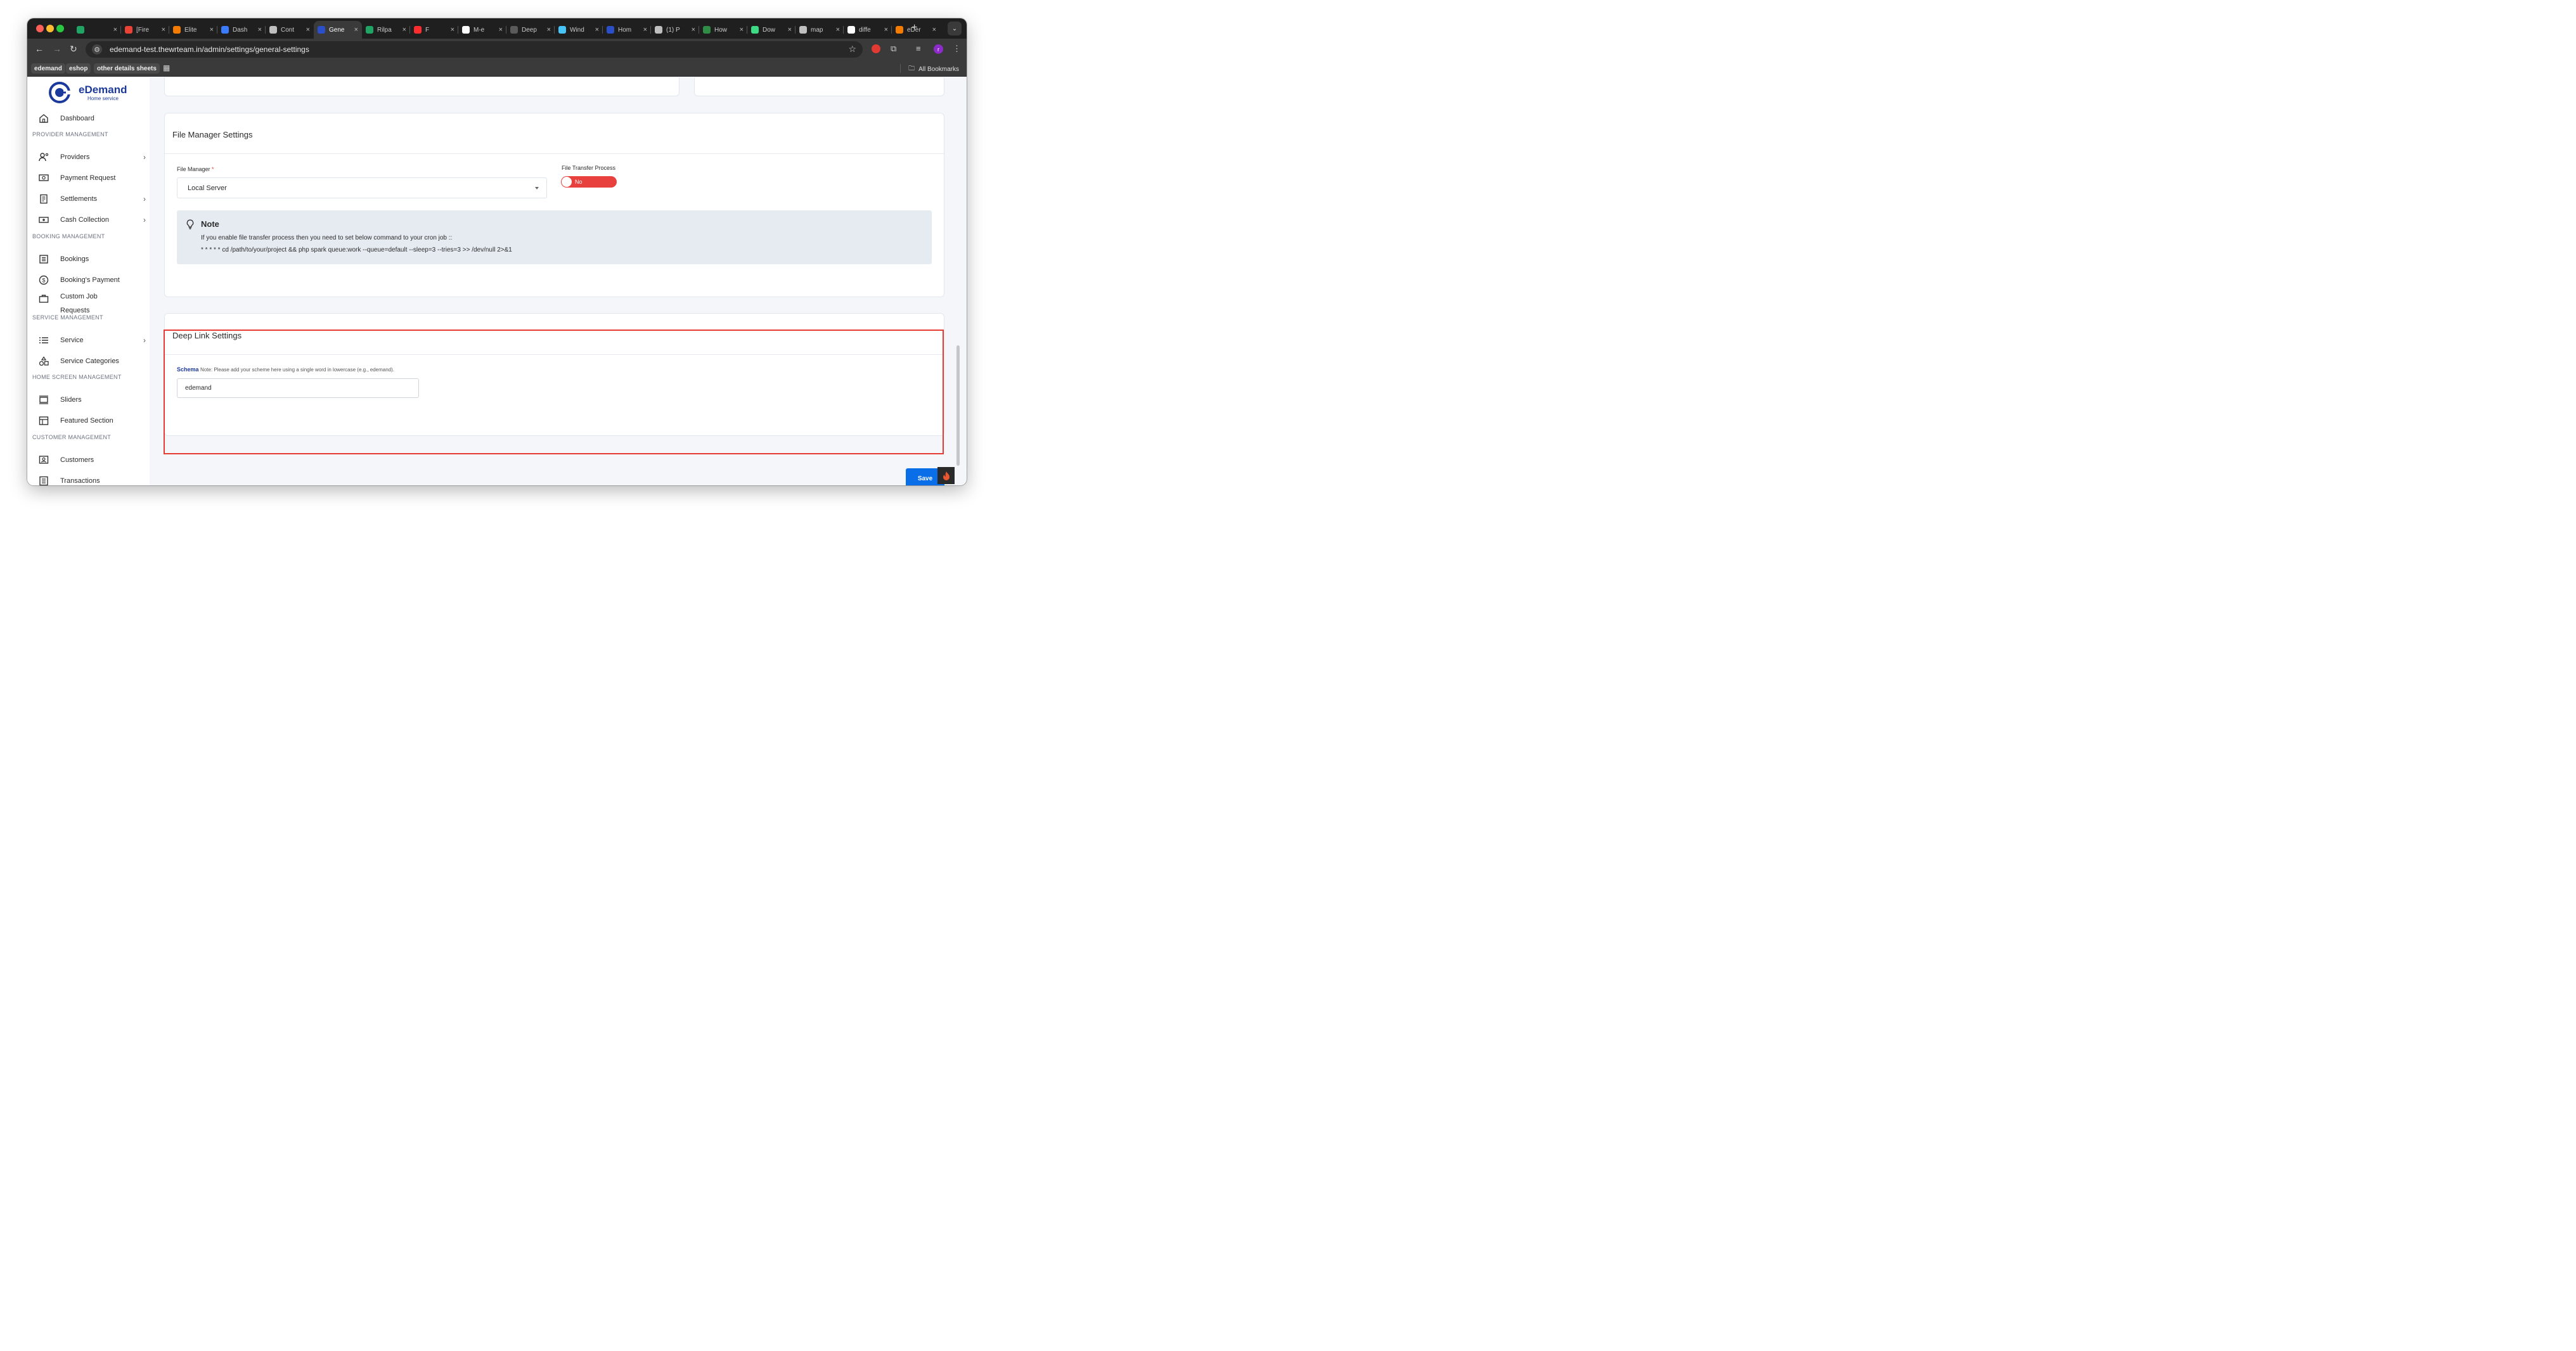 The height and width of the screenshot is (1351, 2576). Describe the element at coordinates (73, 49) in the screenshot. I see `reload-icon: ↻` at that location.